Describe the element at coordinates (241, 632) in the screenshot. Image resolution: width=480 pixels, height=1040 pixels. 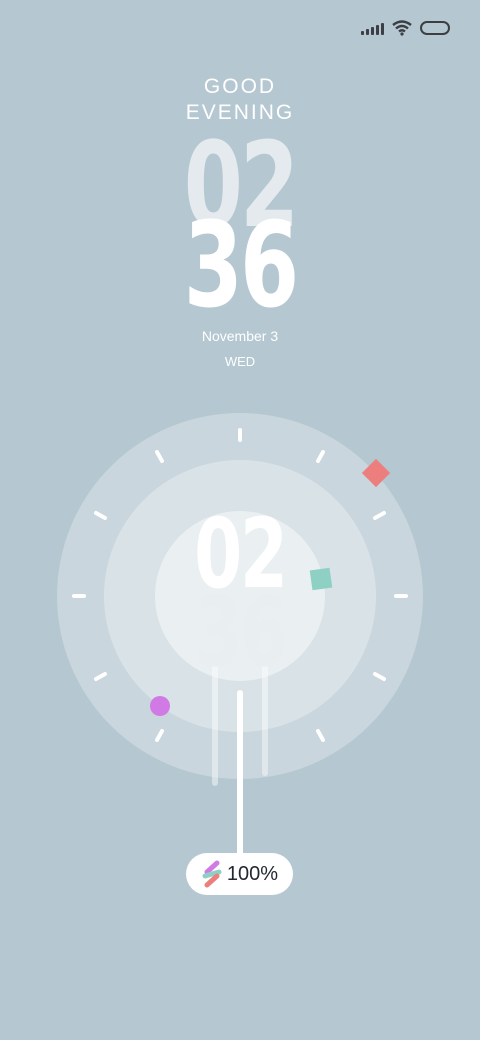
I see `dial-minute: 36` at that location.